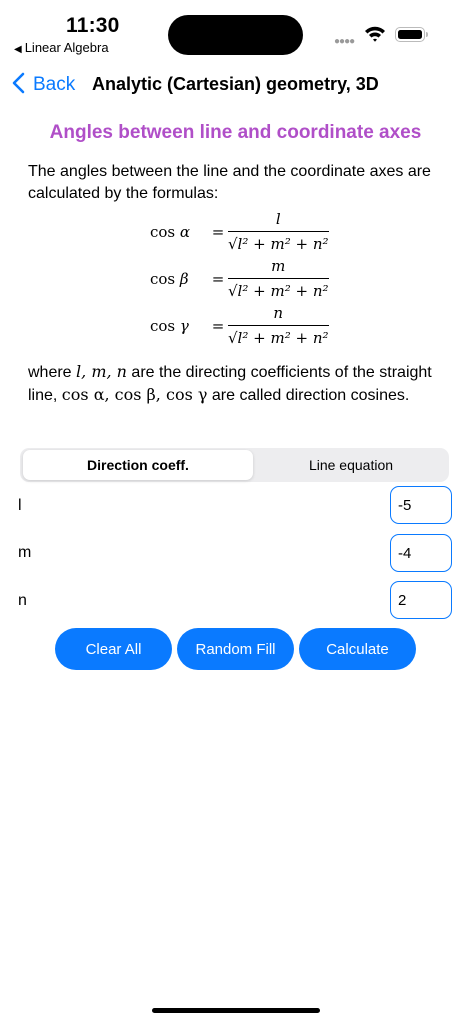 This screenshot has height=1024, width=471. I want to click on label-n: n, so click(22, 600).